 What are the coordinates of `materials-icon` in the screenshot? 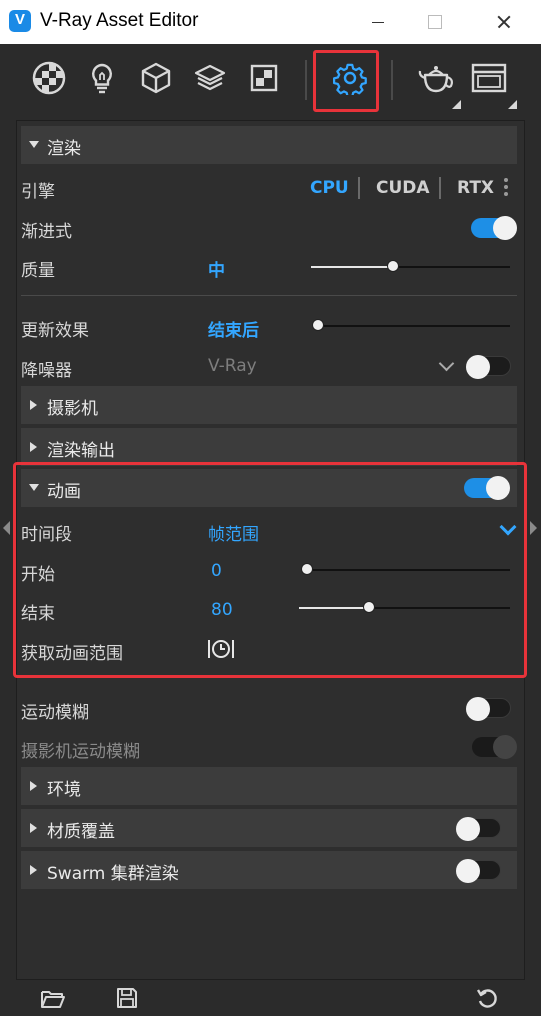 It's located at (49, 78).